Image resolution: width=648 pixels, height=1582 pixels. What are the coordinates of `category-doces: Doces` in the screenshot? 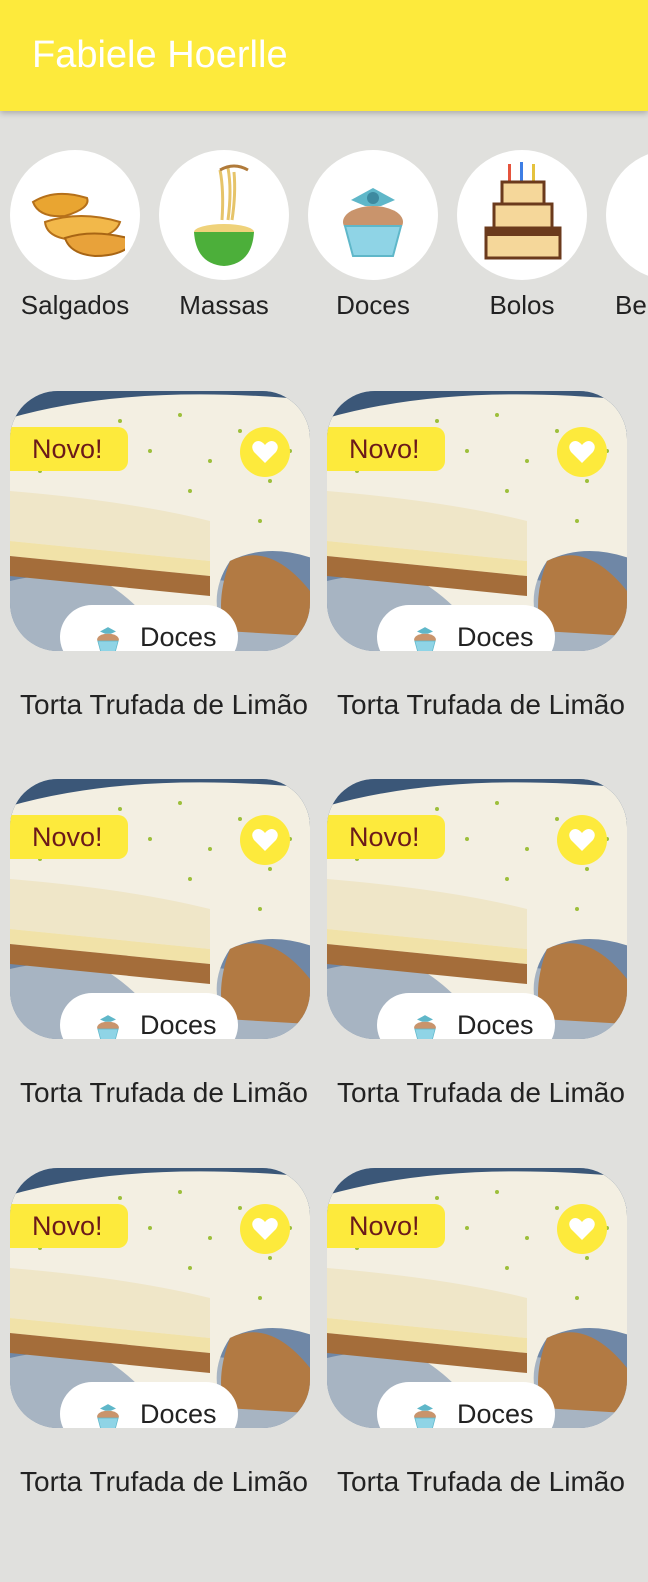 It's located at (373, 235).